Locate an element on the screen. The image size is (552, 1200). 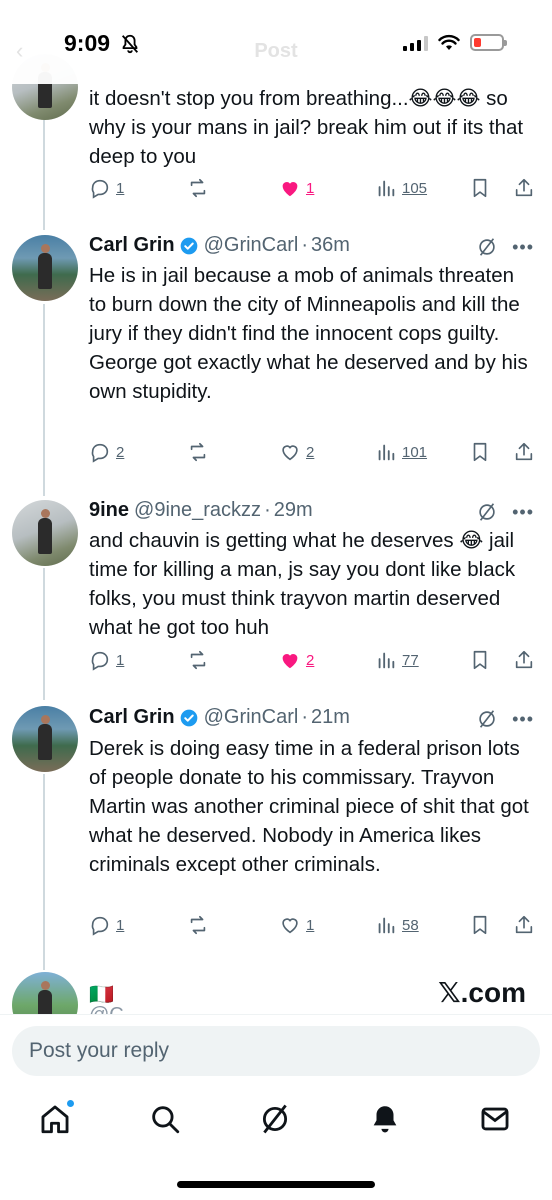
search-icon is located at coordinates (166, 1120).